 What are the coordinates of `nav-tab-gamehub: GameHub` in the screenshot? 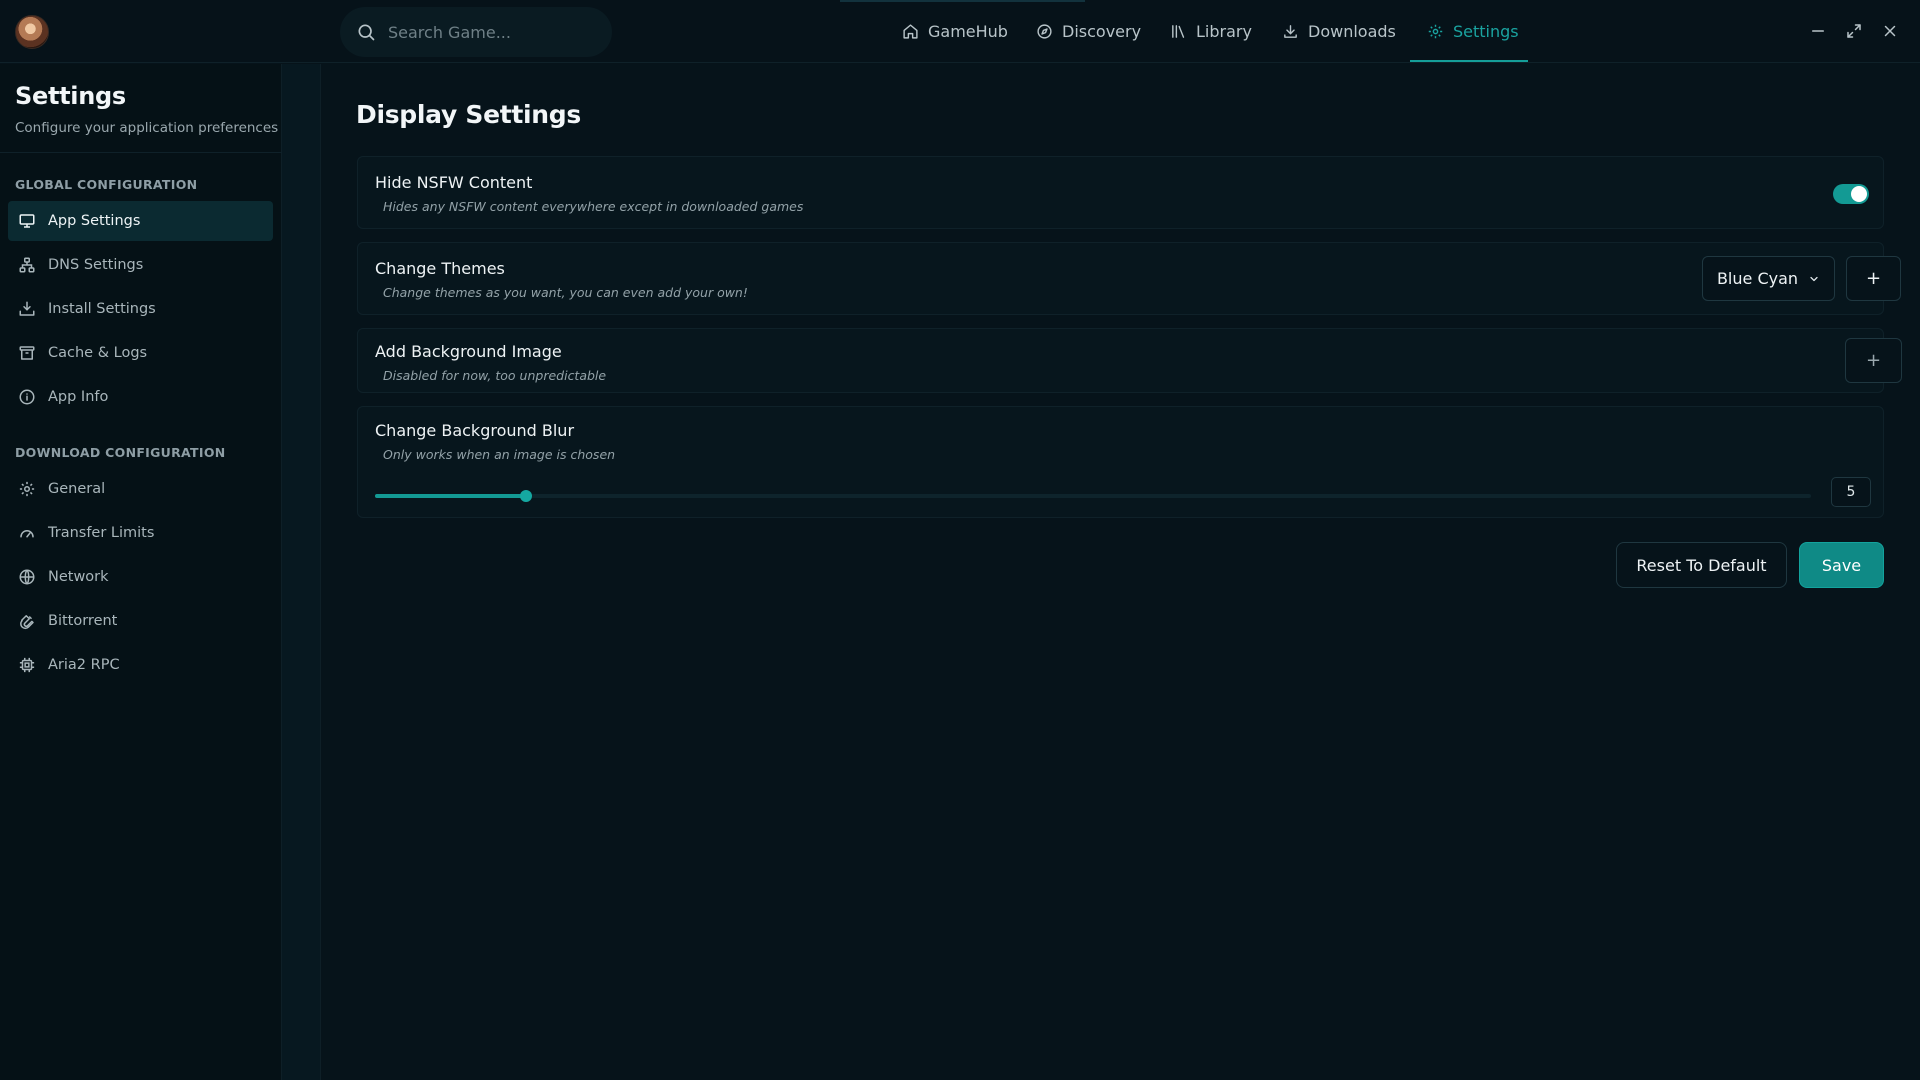 It's located at (955, 31).